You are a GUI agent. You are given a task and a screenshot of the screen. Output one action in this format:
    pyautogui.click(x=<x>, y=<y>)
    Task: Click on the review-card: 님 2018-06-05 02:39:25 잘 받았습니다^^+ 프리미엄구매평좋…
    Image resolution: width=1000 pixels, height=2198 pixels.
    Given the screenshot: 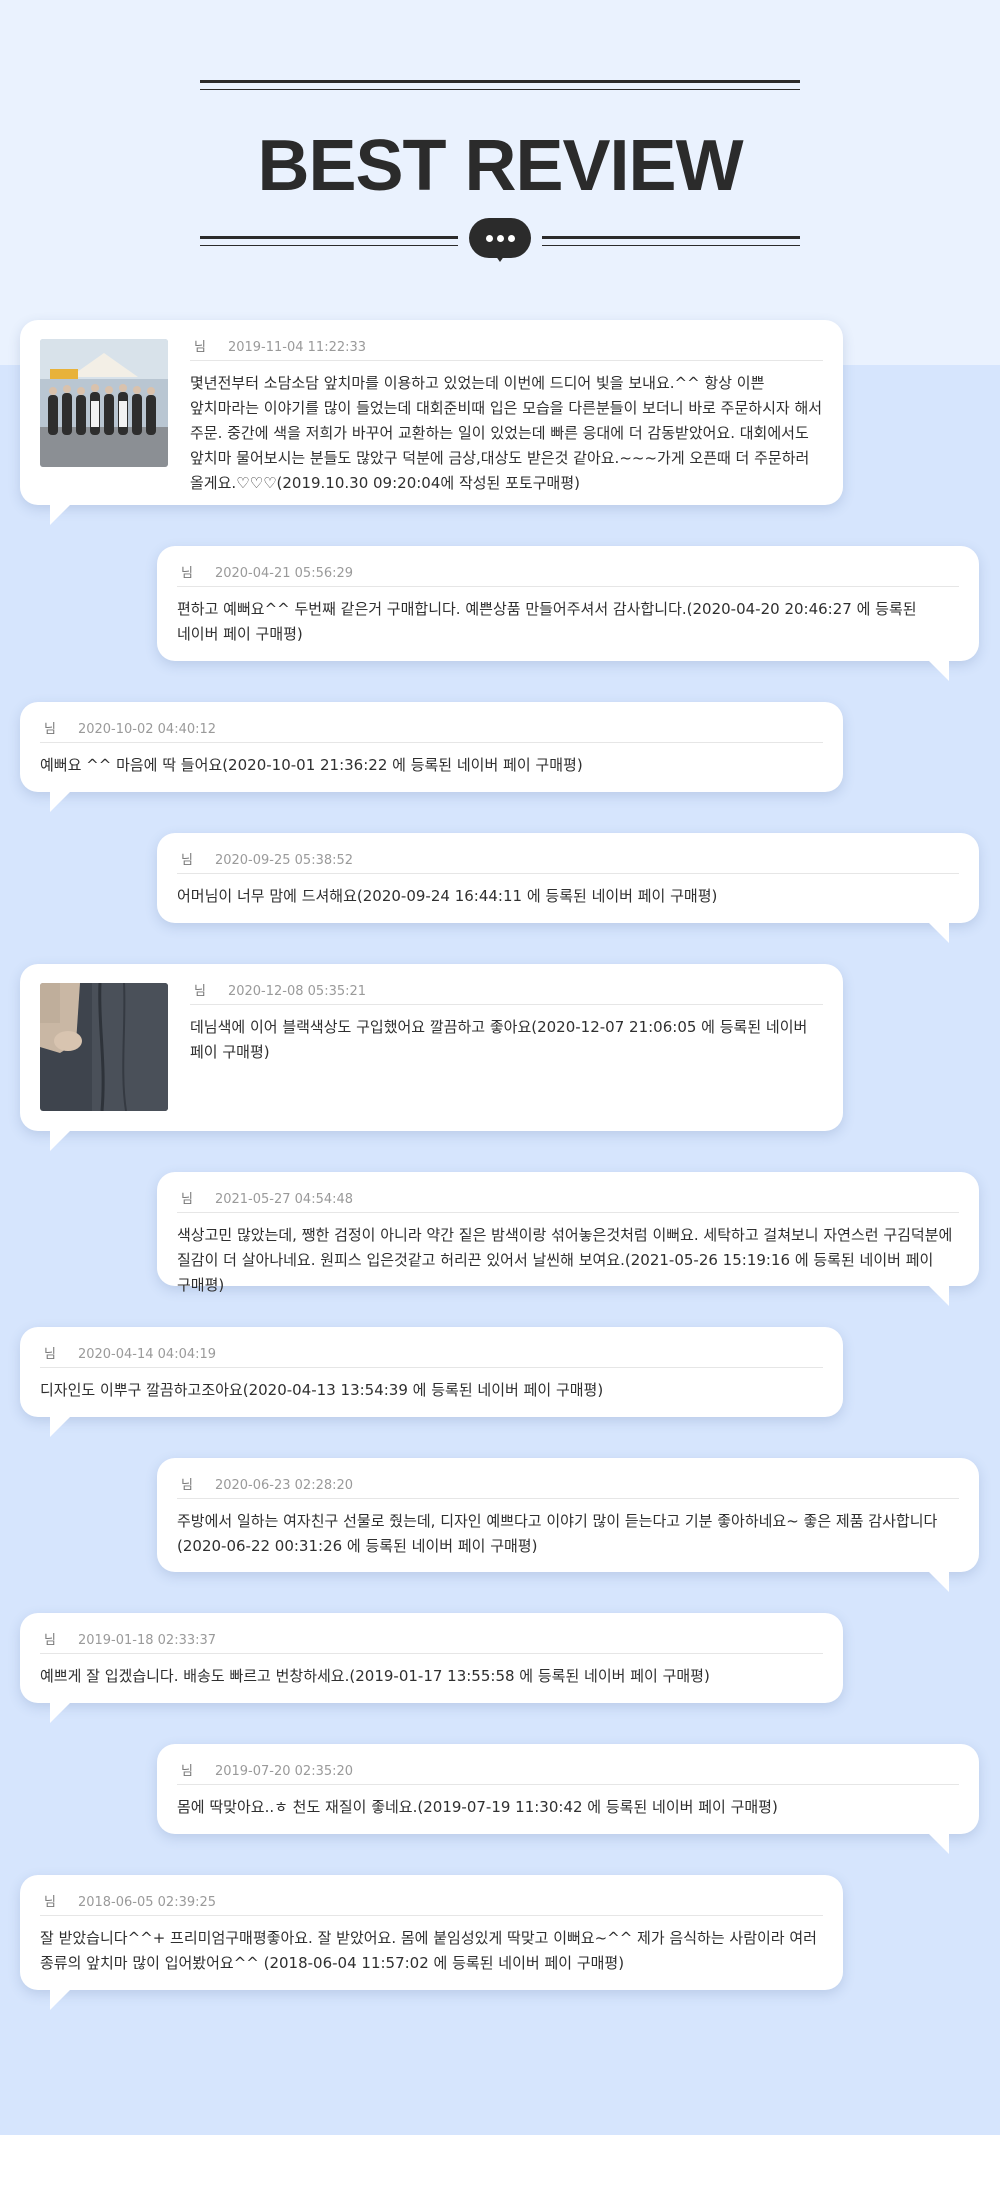 What is the action you would take?
    pyautogui.click(x=431, y=1942)
    